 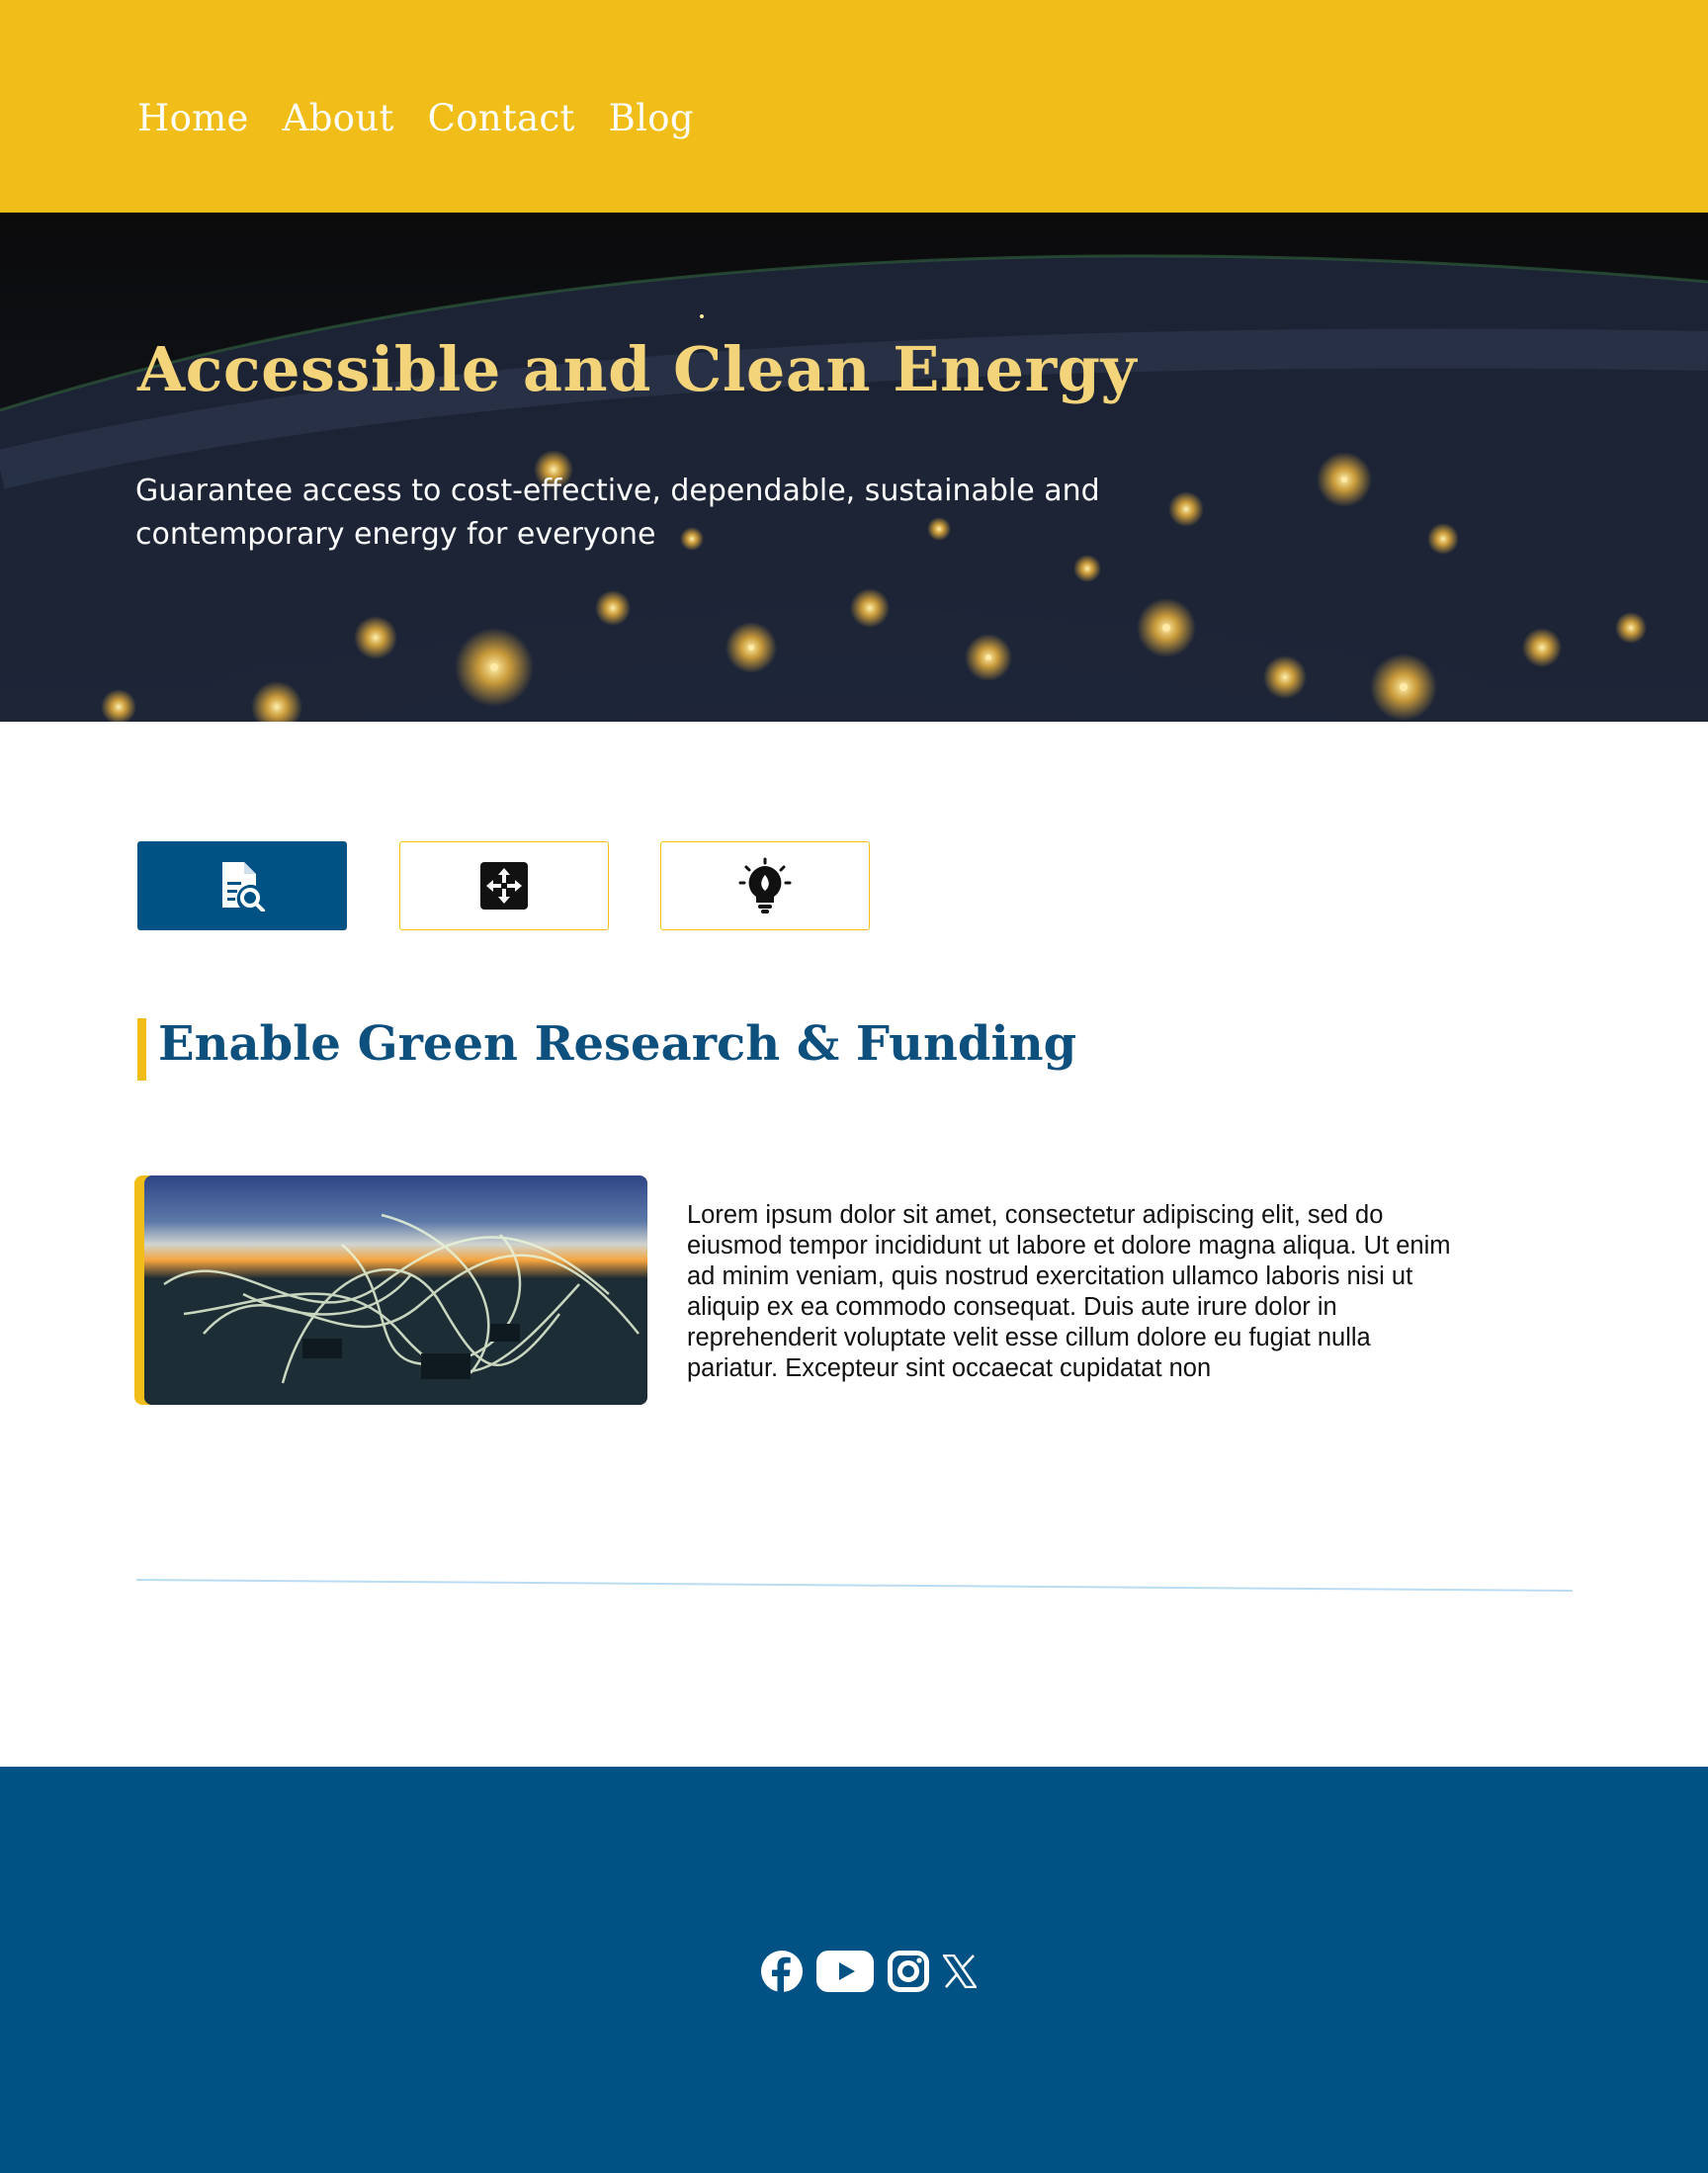 What do you see at coordinates (338, 118) in the screenshot?
I see `nav-about-link: About` at bounding box center [338, 118].